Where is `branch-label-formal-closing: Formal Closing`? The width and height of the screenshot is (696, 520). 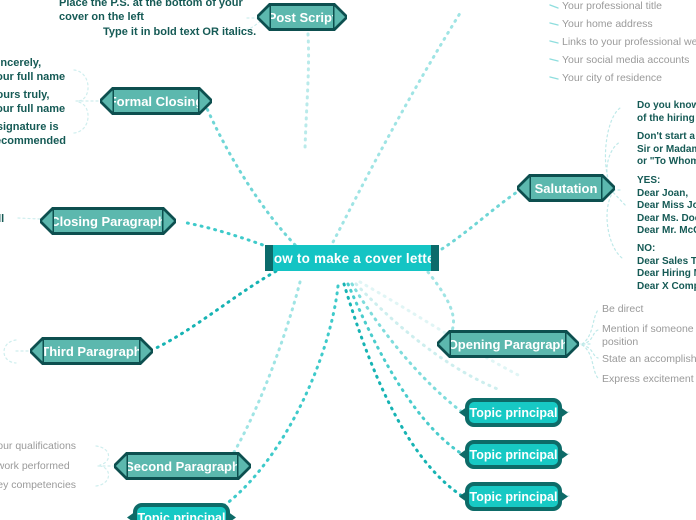
branch-label-formal-closing: Formal Closing is located at coordinates (156, 101).